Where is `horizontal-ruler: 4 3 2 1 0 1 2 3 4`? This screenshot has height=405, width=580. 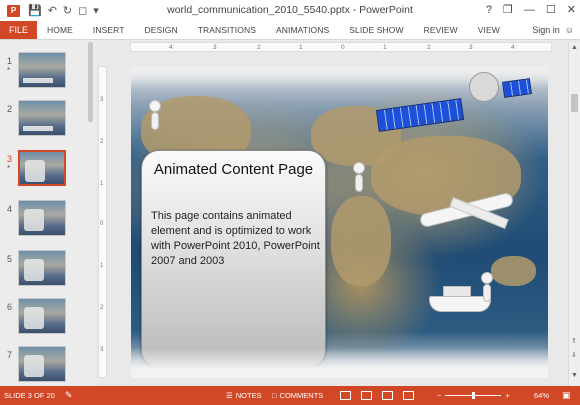
horizontal-ruler: 4 3 2 1 0 1 2 3 4 is located at coordinates (341, 47).